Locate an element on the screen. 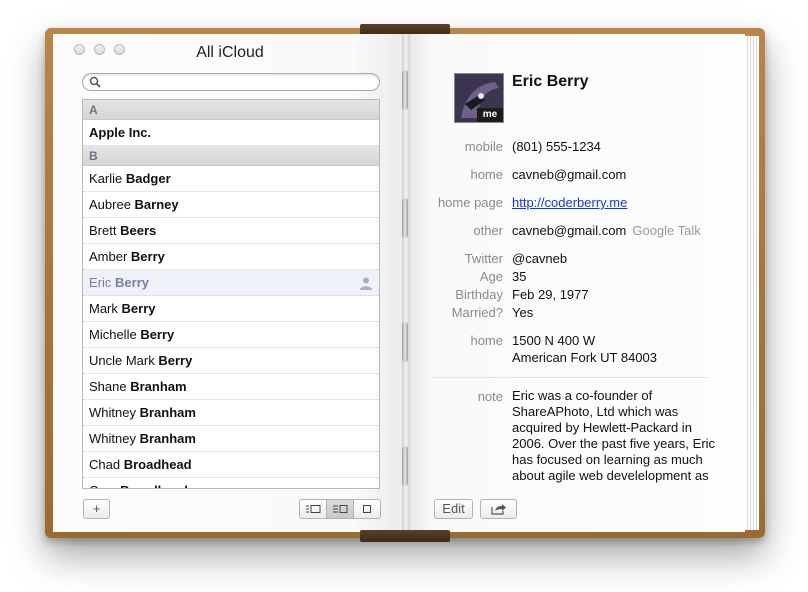  contact-list-item: Shane Branham is located at coordinates (231, 387).